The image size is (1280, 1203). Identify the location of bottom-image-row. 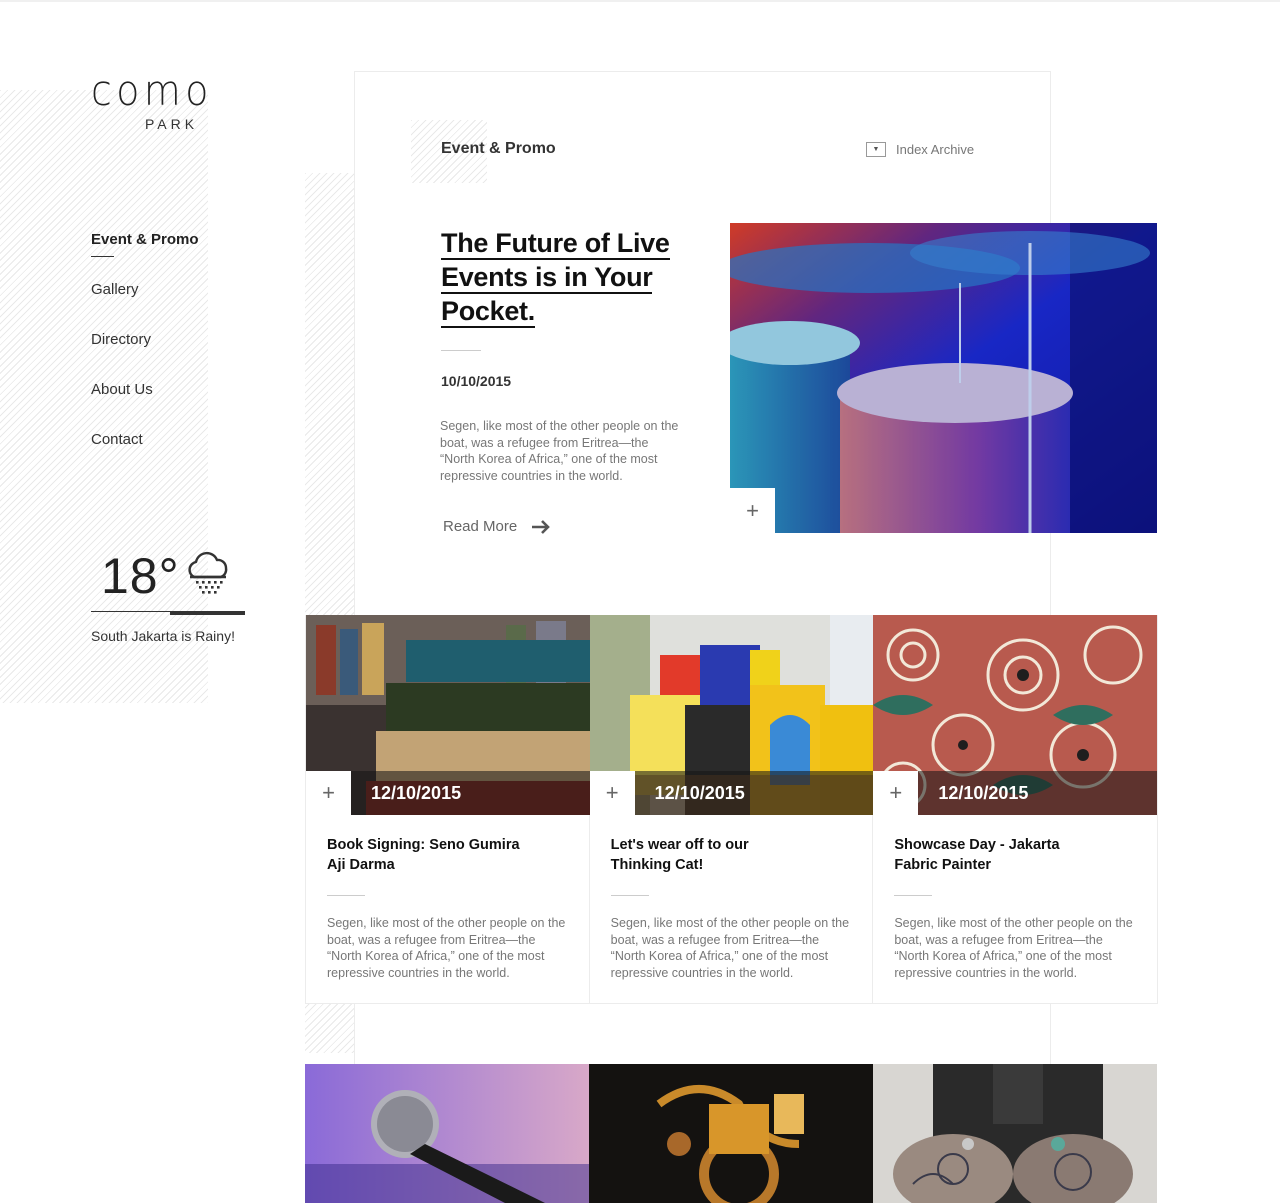
(731, 1133).